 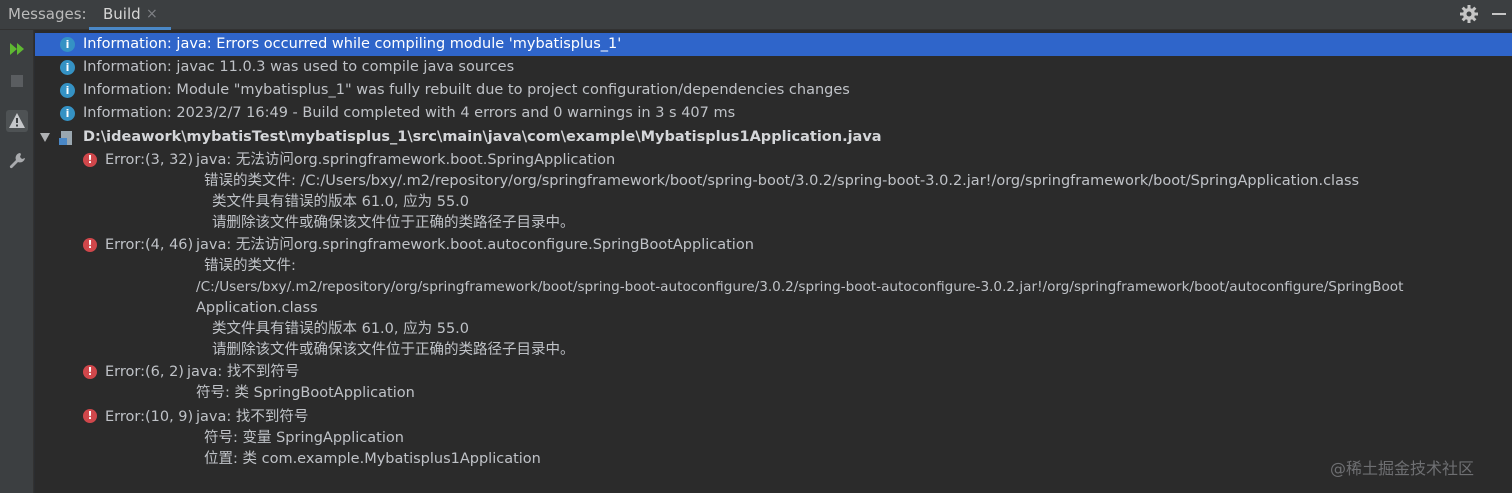 What do you see at coordinates (47, 14) in the screenshot?
I see `messages-label: Messages:` at bounding box center [47, 14].